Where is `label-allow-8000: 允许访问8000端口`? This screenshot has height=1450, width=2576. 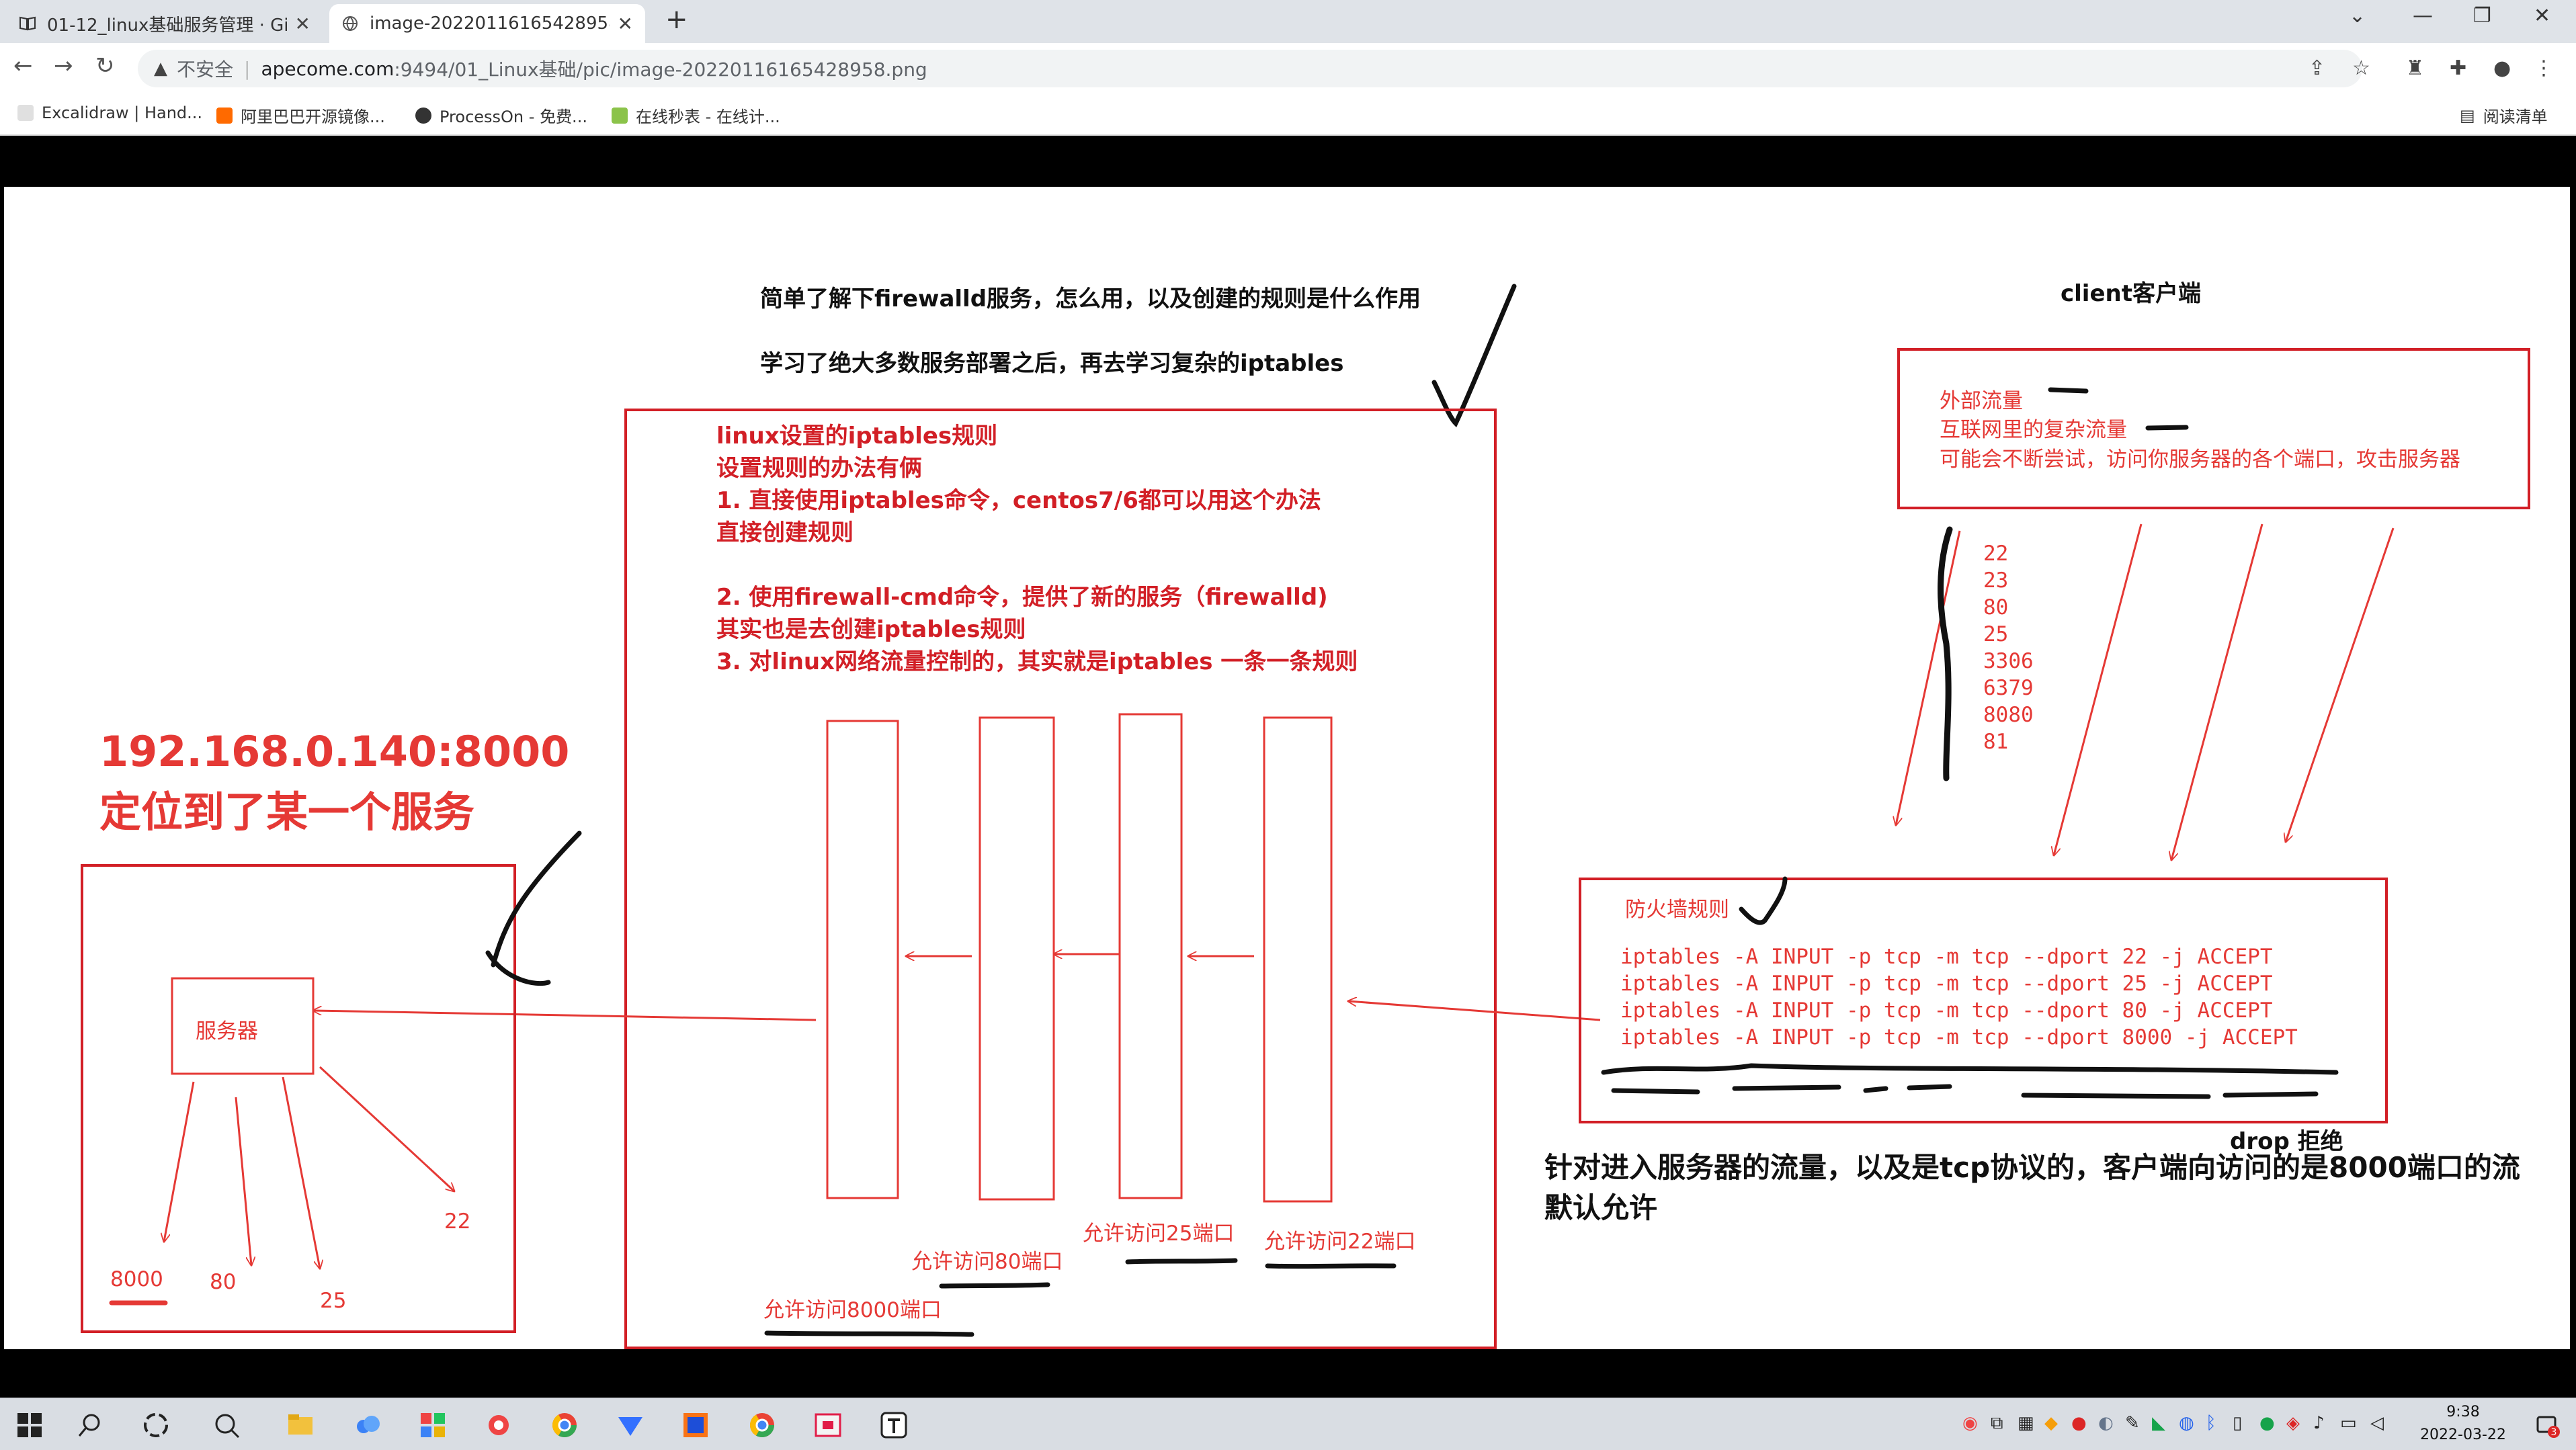
label-allow-8000: 允许访问8000端口 is located at coordinates (853, 1310).